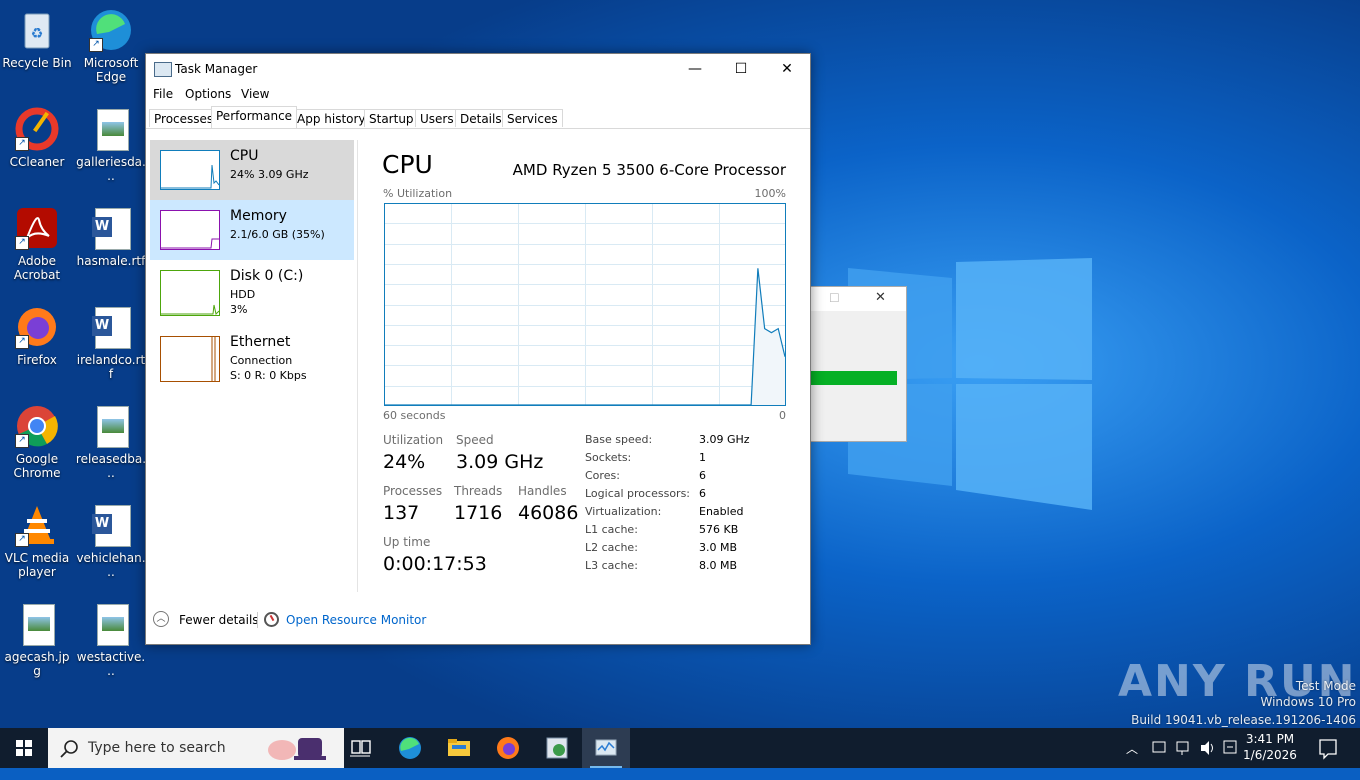  Describe the element at coordinates (401, 513) in the screenshot. I see `processes-value: 137` at that location.